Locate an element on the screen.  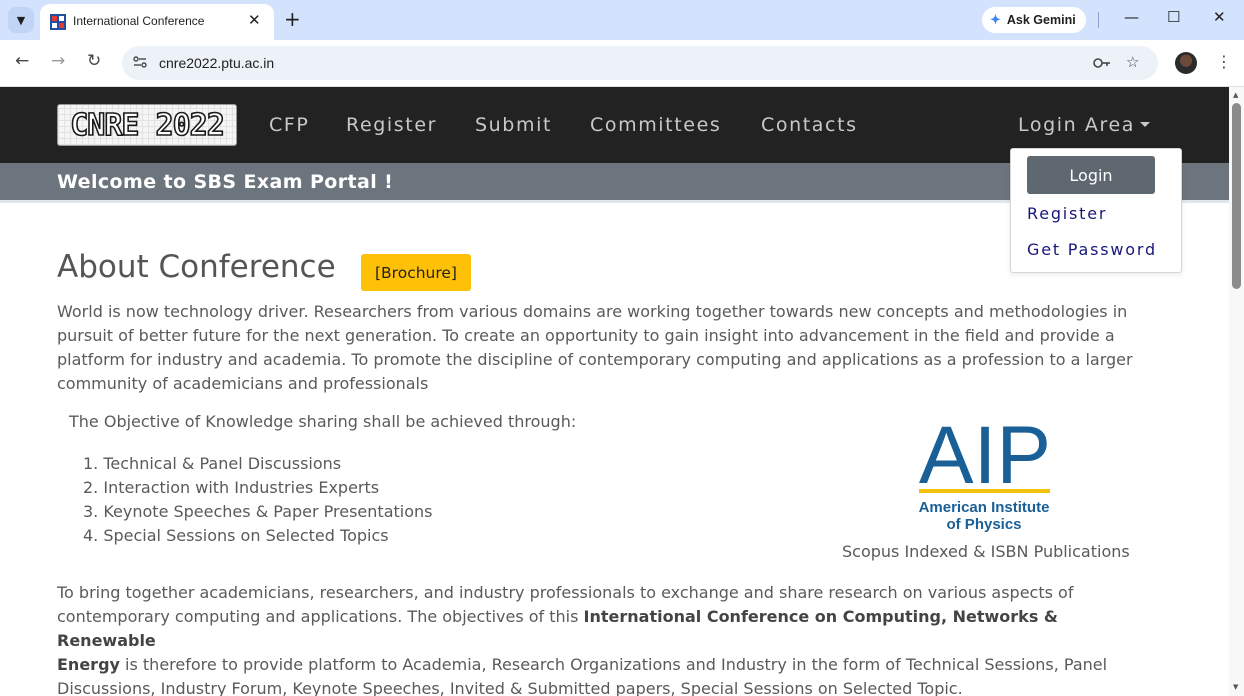
about-title: About Conference is located at coordinates (196, 267).